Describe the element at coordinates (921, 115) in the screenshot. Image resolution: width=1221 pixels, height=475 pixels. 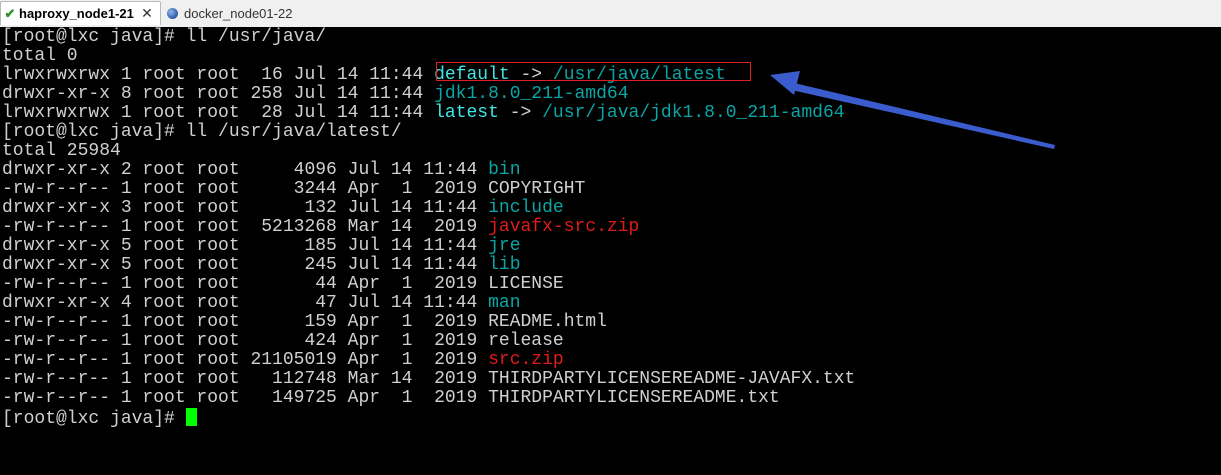
I see `arrow-shaft` at that location.